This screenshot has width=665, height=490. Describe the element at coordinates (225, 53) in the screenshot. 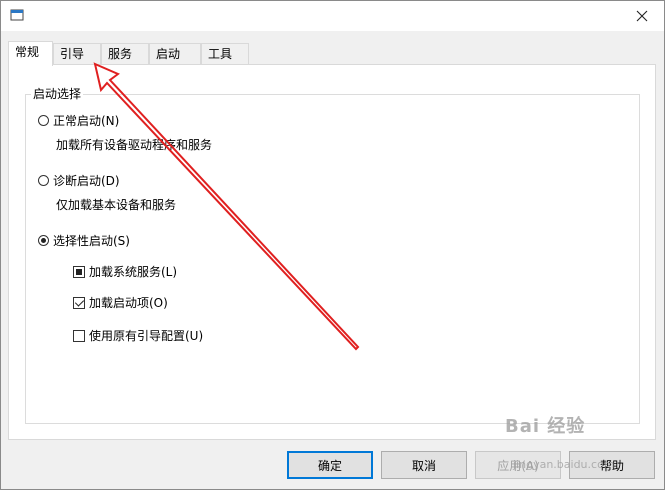

I see `tab-tools: 工具` at that location.